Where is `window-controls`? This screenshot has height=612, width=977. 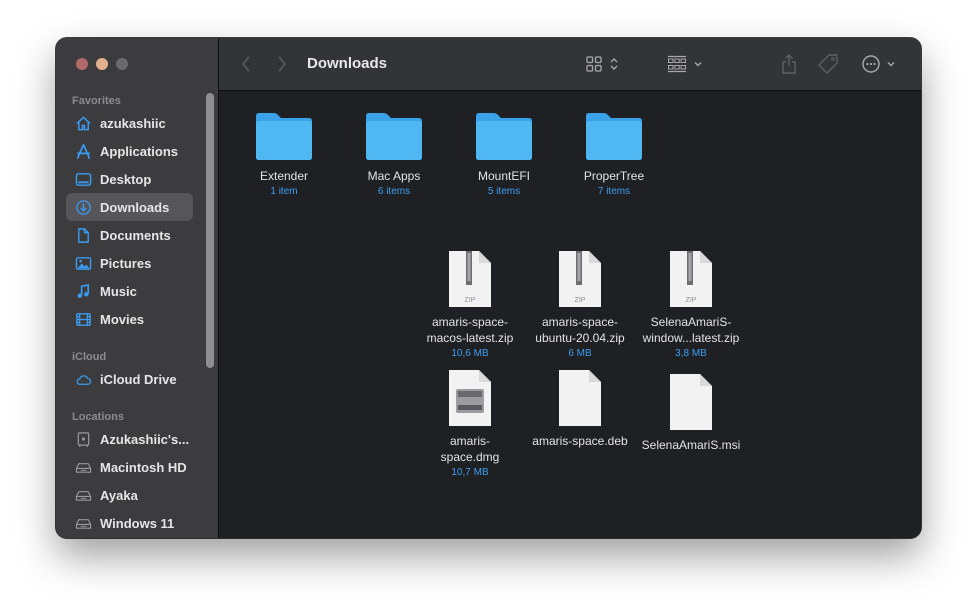
window-controls is located at coordinates (102, 64).